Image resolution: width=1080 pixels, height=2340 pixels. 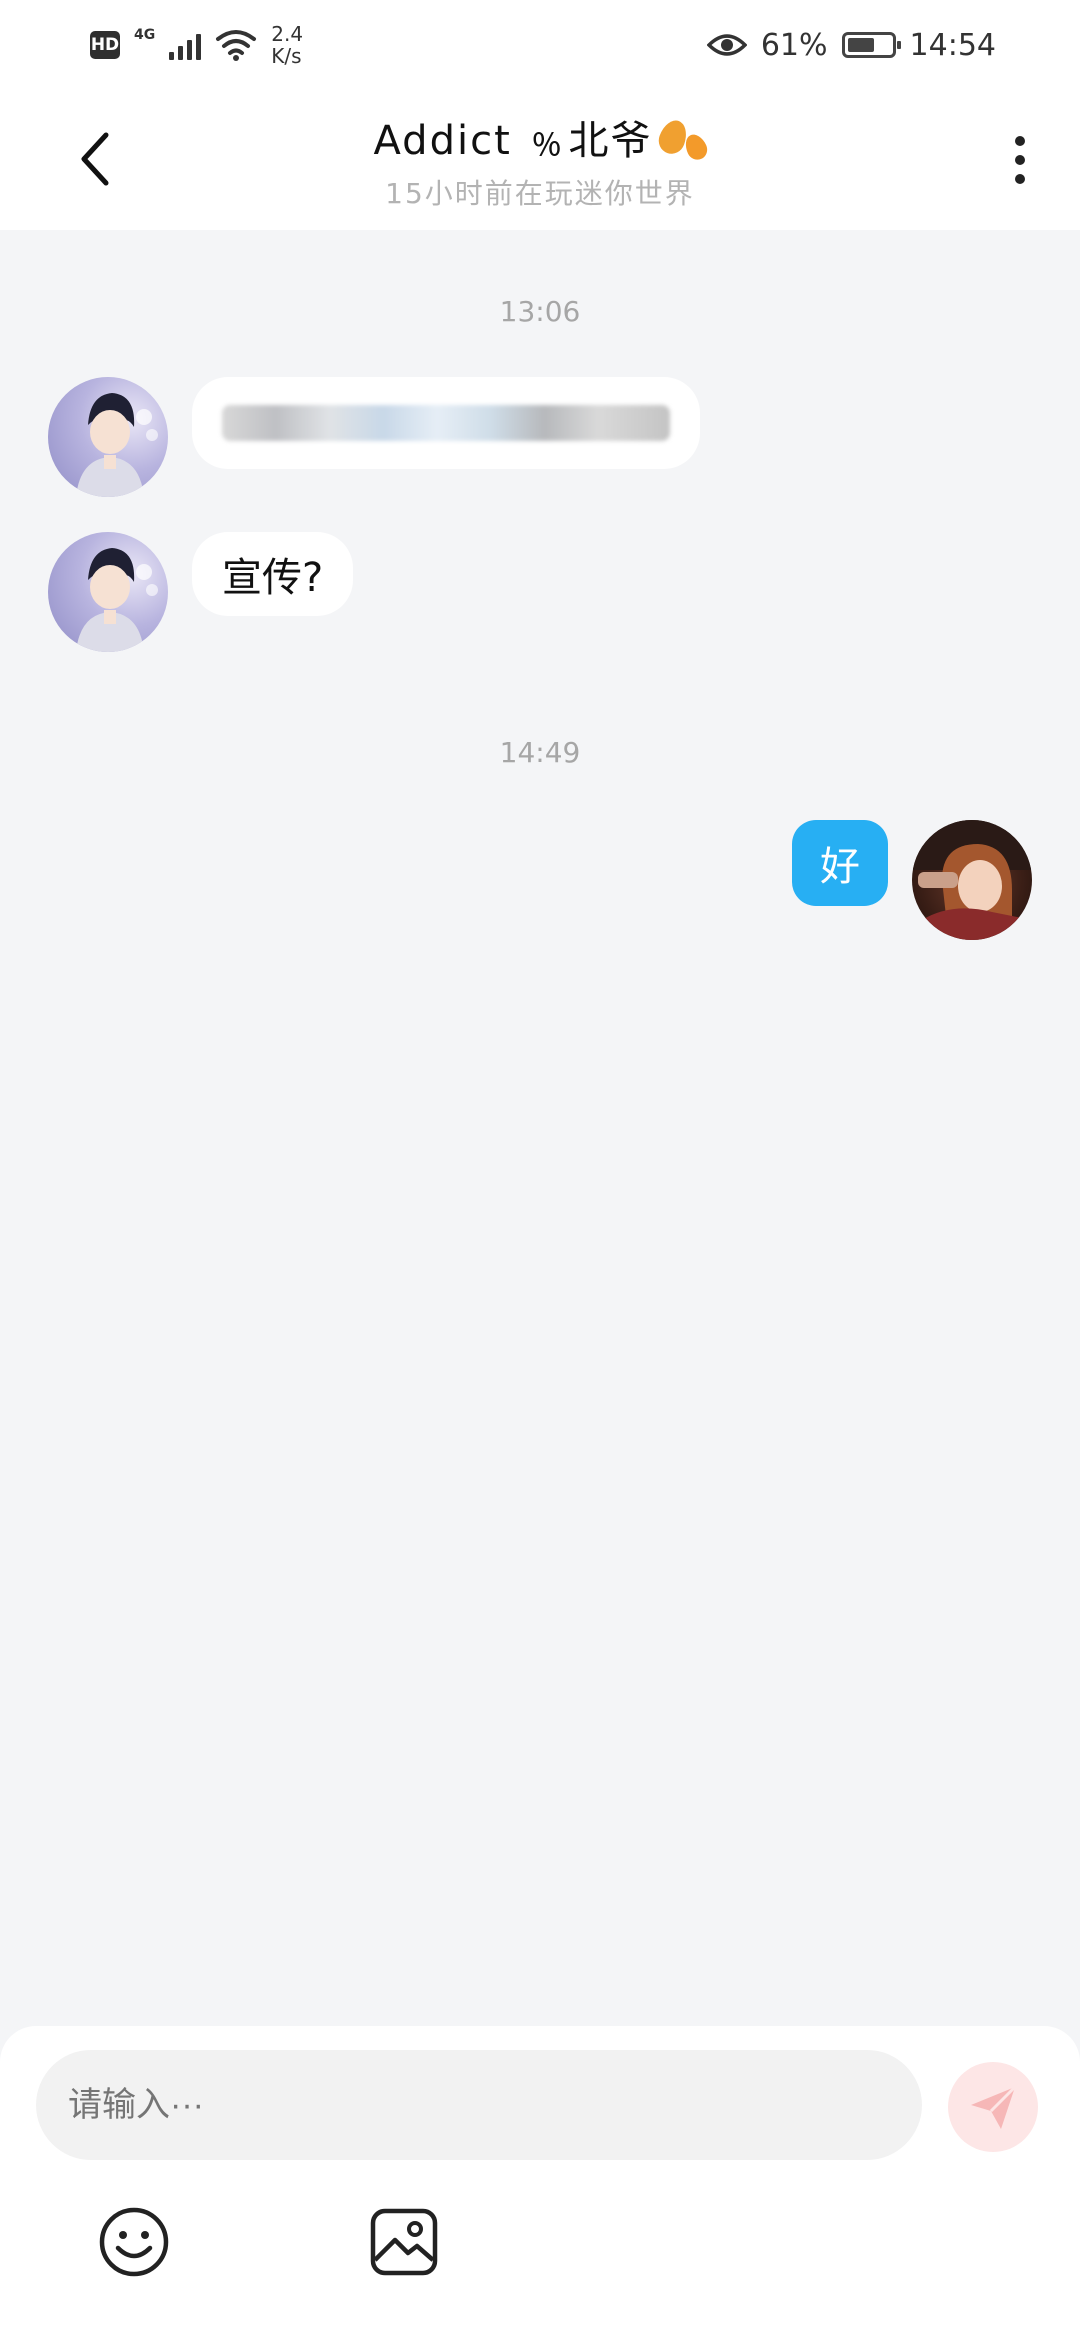 I want to click on clock: 14:54, so click(x=952, y=45).